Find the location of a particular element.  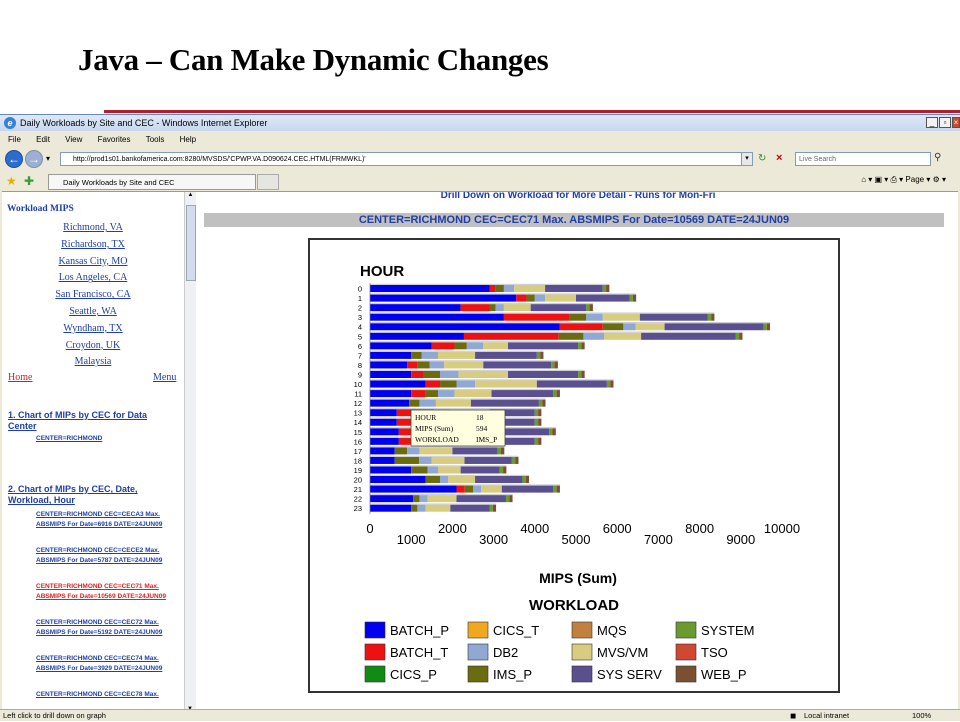

home-icon: ⌂ is located at coordinates (863, 179).